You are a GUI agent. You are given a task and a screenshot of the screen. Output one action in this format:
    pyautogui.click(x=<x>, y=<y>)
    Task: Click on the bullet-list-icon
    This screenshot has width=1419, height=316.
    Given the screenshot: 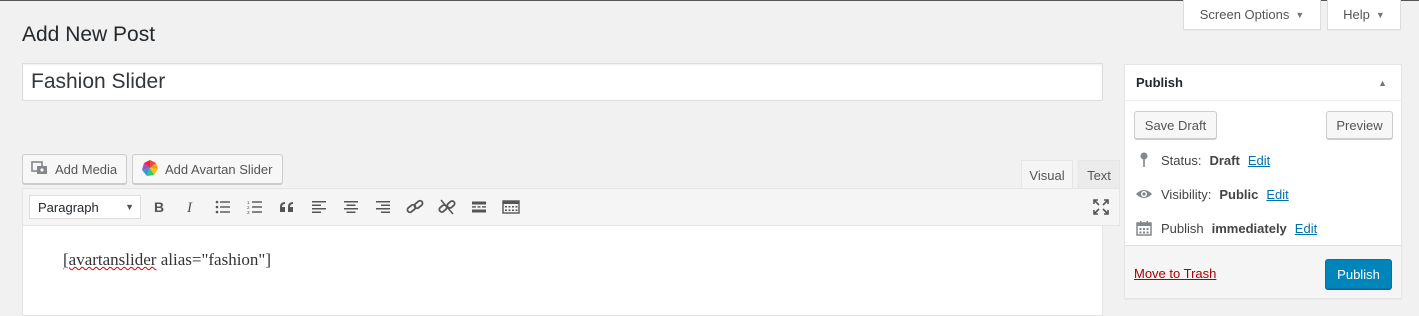 What is the action you would take?
    pyautogui.click(x=223, y=207)
    